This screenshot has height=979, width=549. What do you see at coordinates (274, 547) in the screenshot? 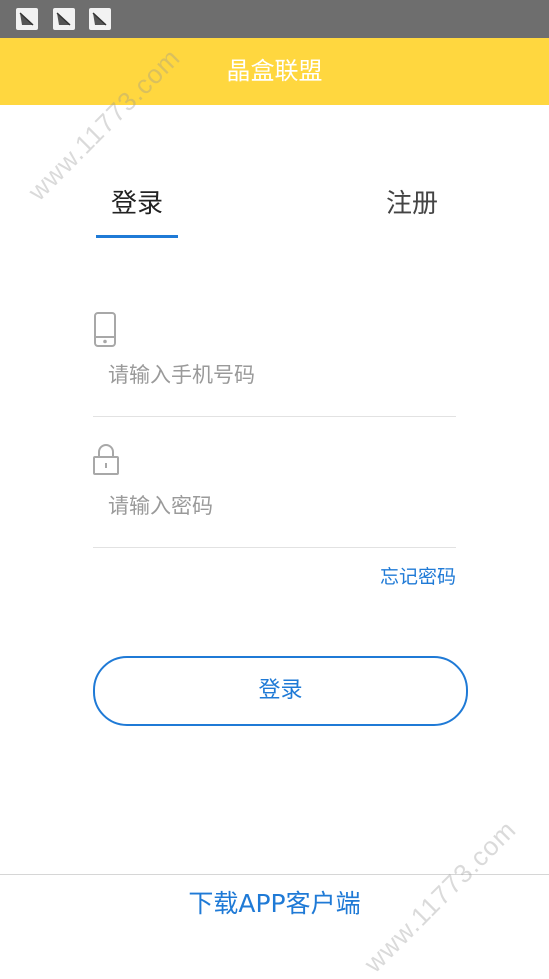
I see `password-divider` at bounding box center [274, 547].